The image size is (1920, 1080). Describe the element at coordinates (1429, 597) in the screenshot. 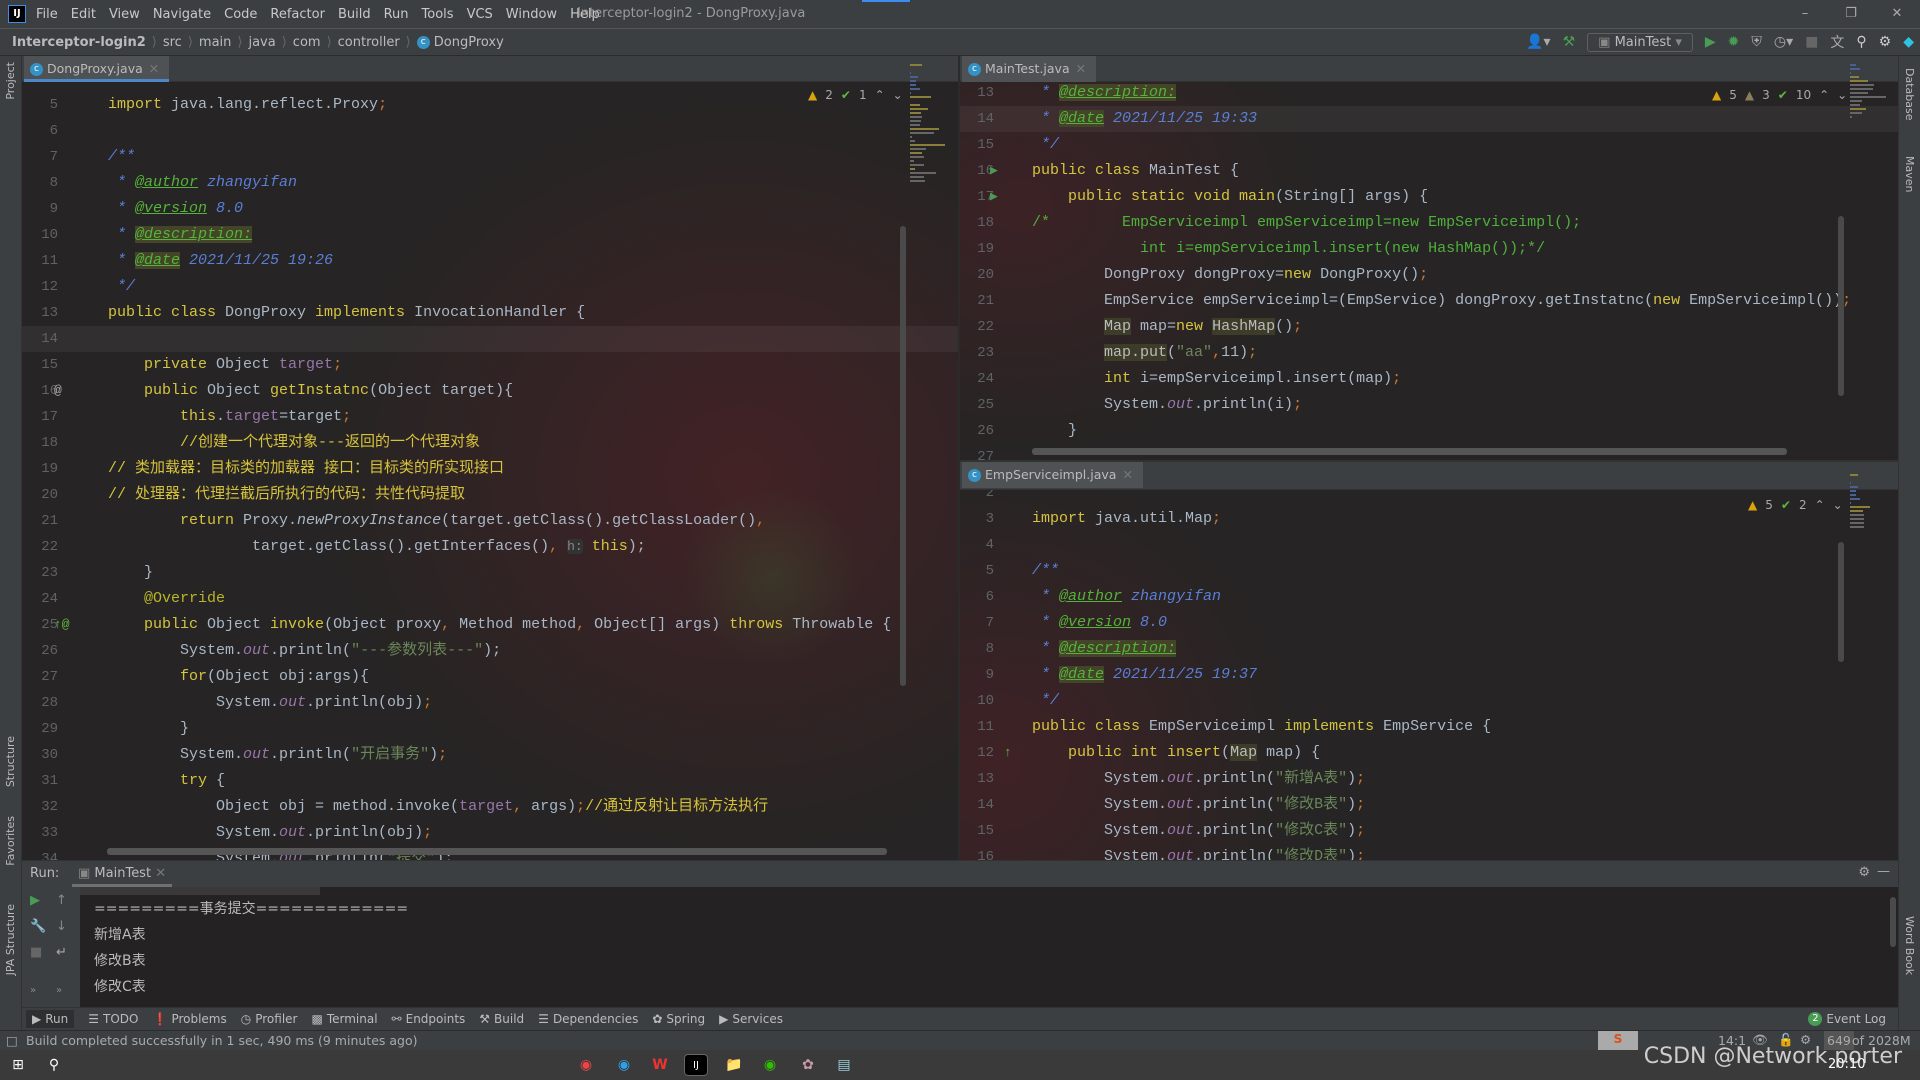

I see `code-line: 6 * @author zhangyifan` at that location.